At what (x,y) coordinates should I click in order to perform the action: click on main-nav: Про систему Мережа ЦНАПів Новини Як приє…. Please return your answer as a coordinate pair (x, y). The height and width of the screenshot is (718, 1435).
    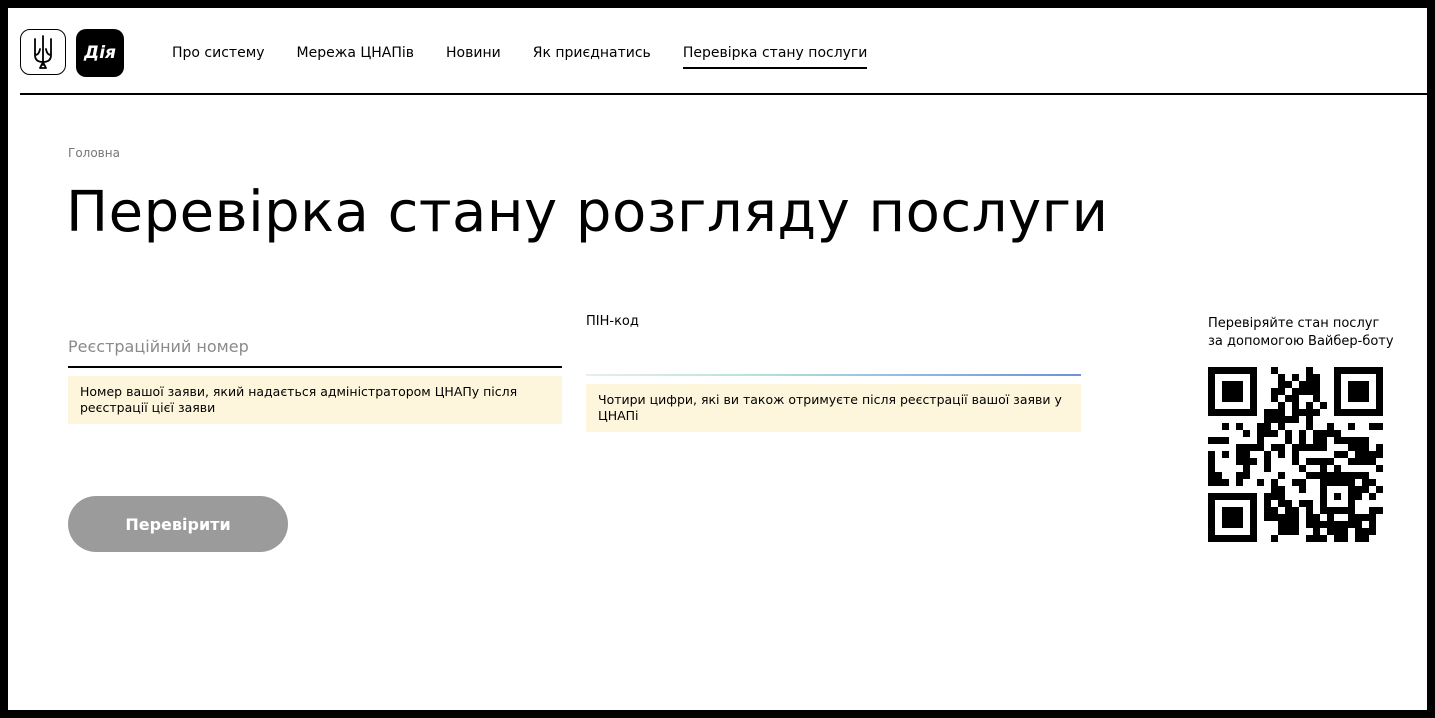
    Looking at the image, I should click on (535, 57).